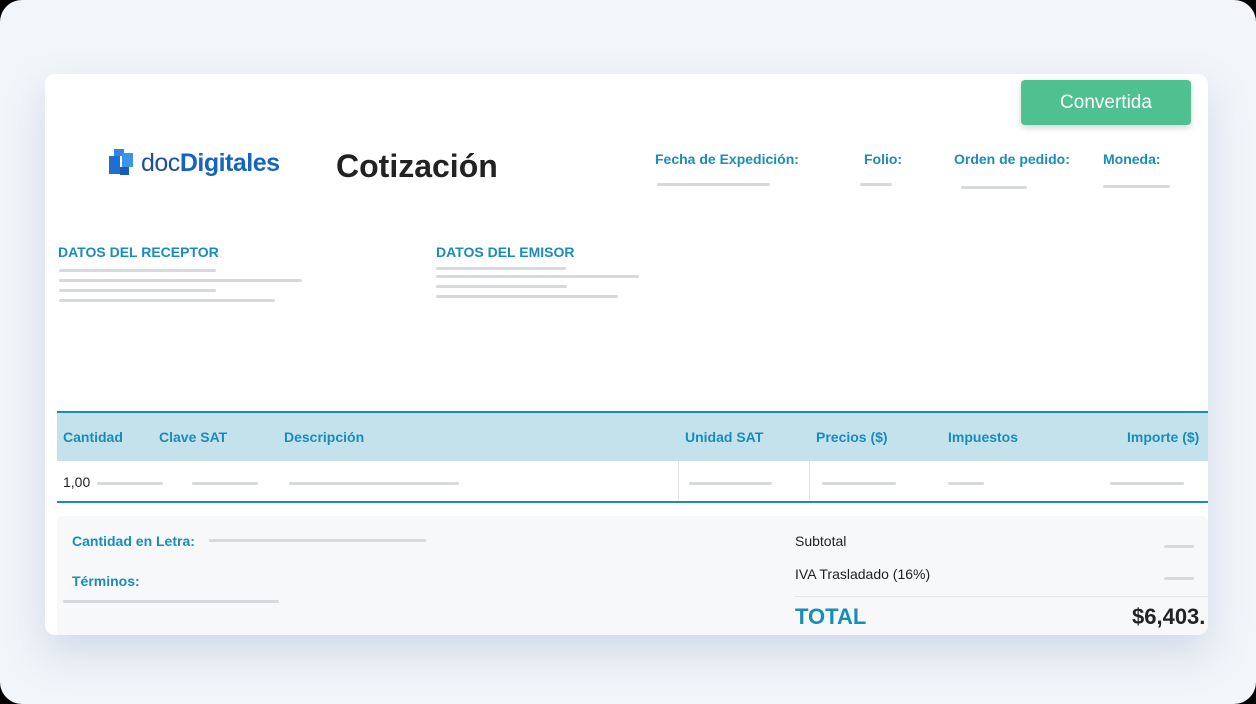 Image resolution: width=1256 pixels, height=704 pixels. Describe the element at coordinates (876, 184) in the screenshot. I see `folio-value` at that location.